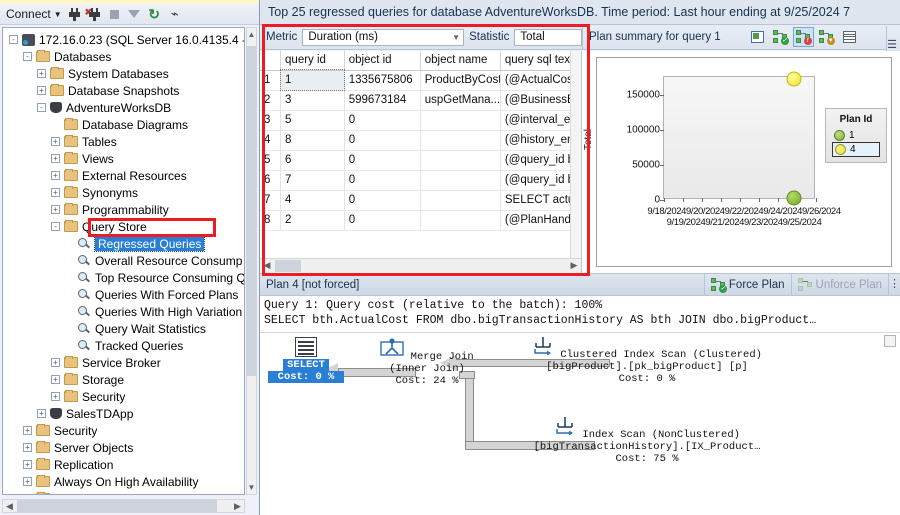  I want to click on connect-plug-icon, so click(74, 14).